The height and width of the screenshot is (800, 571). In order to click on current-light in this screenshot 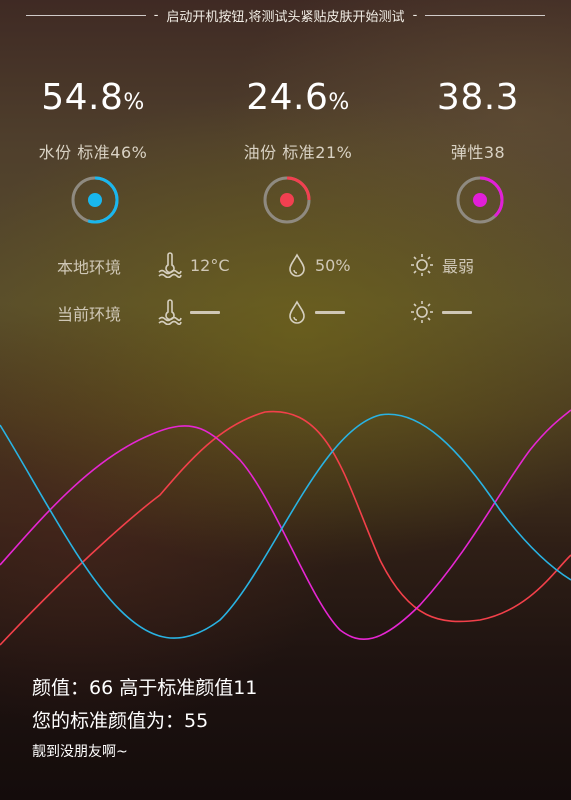, I will do `click(441, 312)`.